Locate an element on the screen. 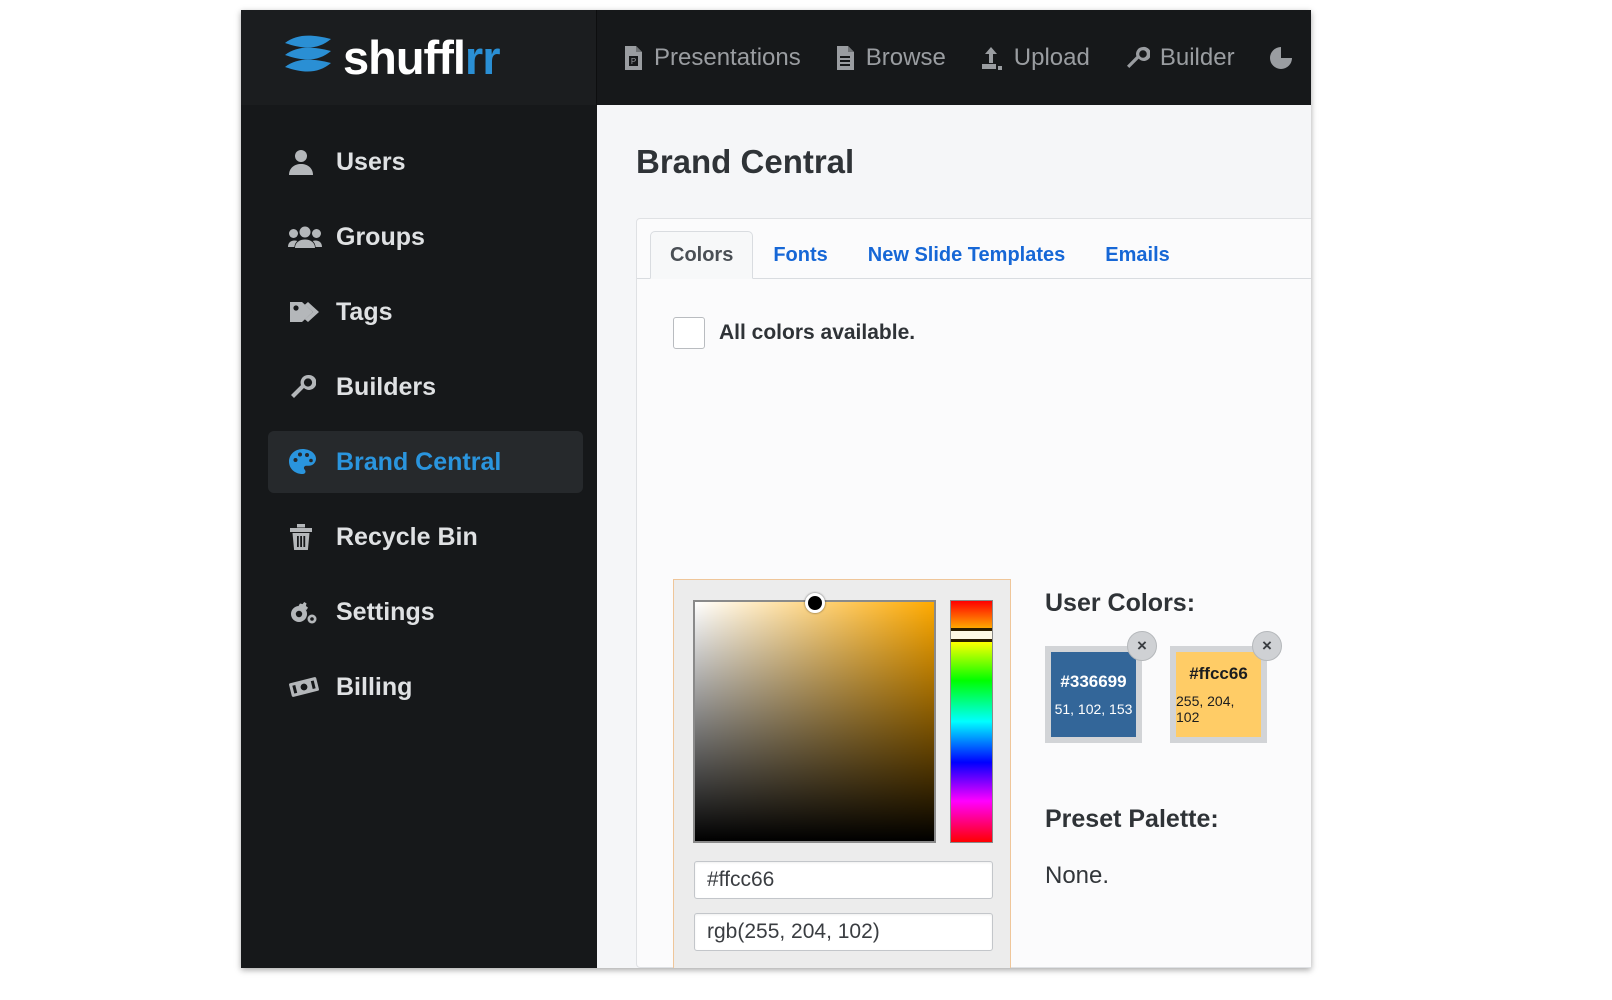 The width and height of the screenshot is (1612, 1000). color-picker: #ffcc66 rgb(255, 204, 102) Add is located at coordinates (842, 773).